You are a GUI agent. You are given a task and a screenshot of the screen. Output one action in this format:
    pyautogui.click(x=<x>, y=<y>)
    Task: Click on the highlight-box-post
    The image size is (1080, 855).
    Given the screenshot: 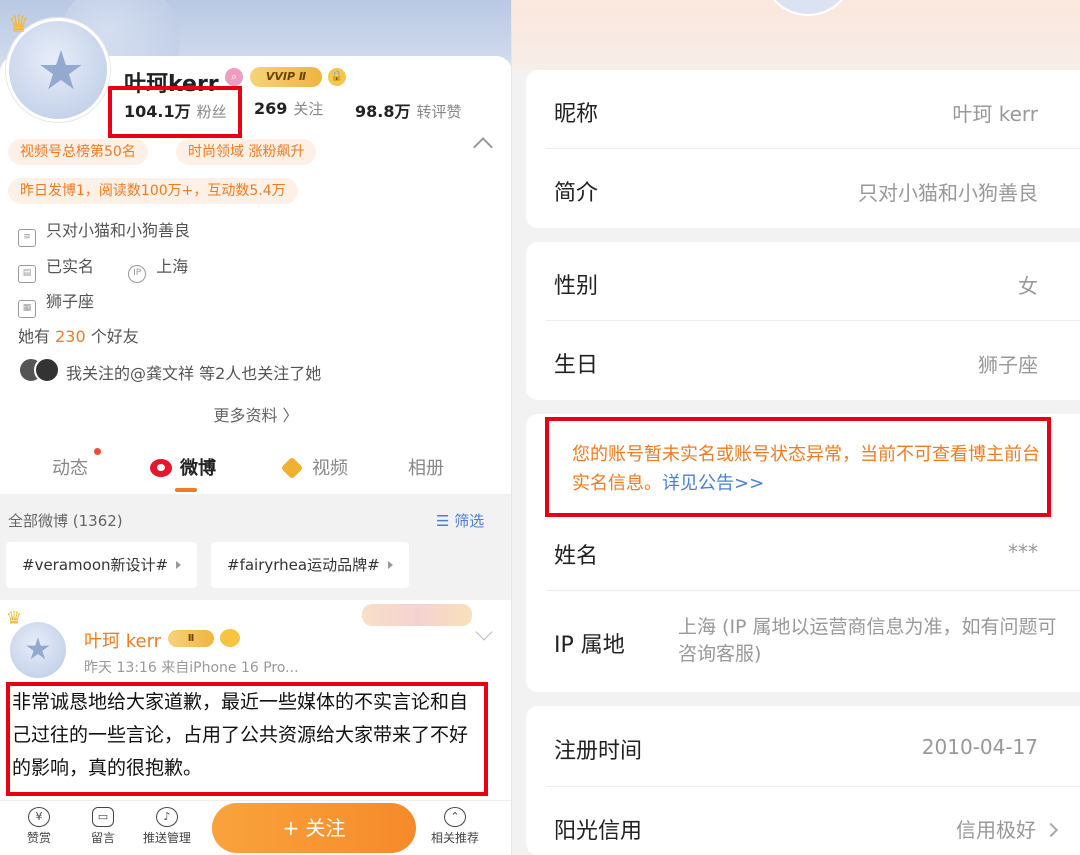 What is the action you would take?
    pyautogui.click(x=247, y=739)
    